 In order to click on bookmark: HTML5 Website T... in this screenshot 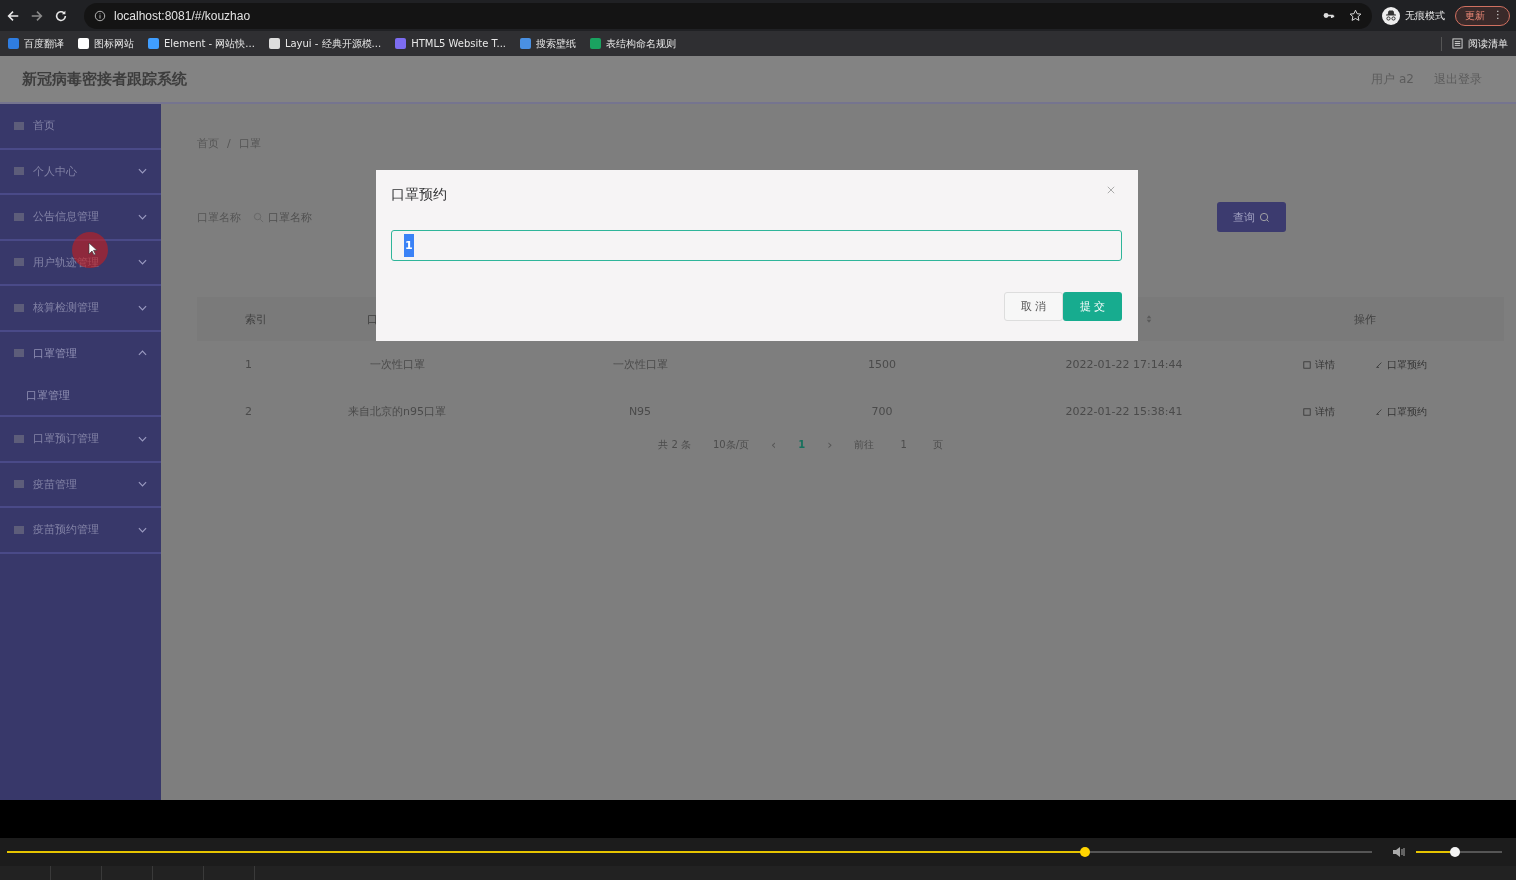, I will do `click(451, 43)`.